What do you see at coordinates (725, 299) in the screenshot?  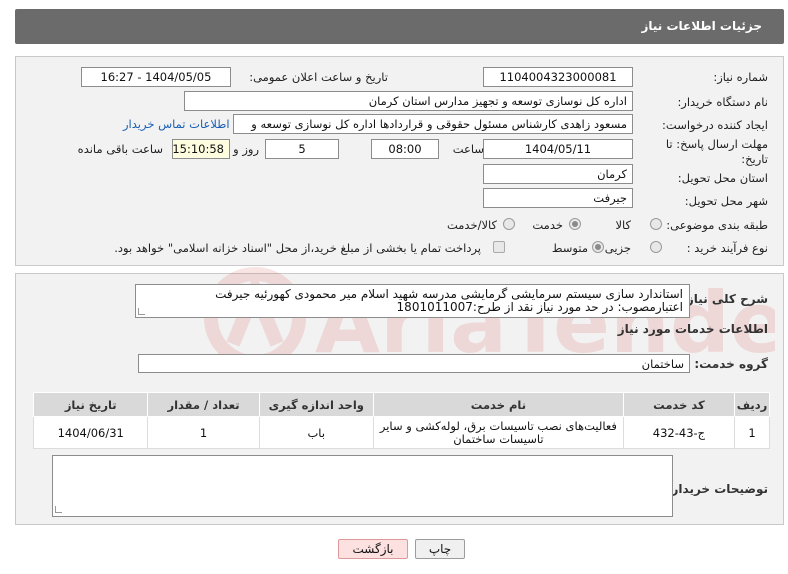 I see `description-label: شرح کلی نیاز:` at bounding box center [725, 299].